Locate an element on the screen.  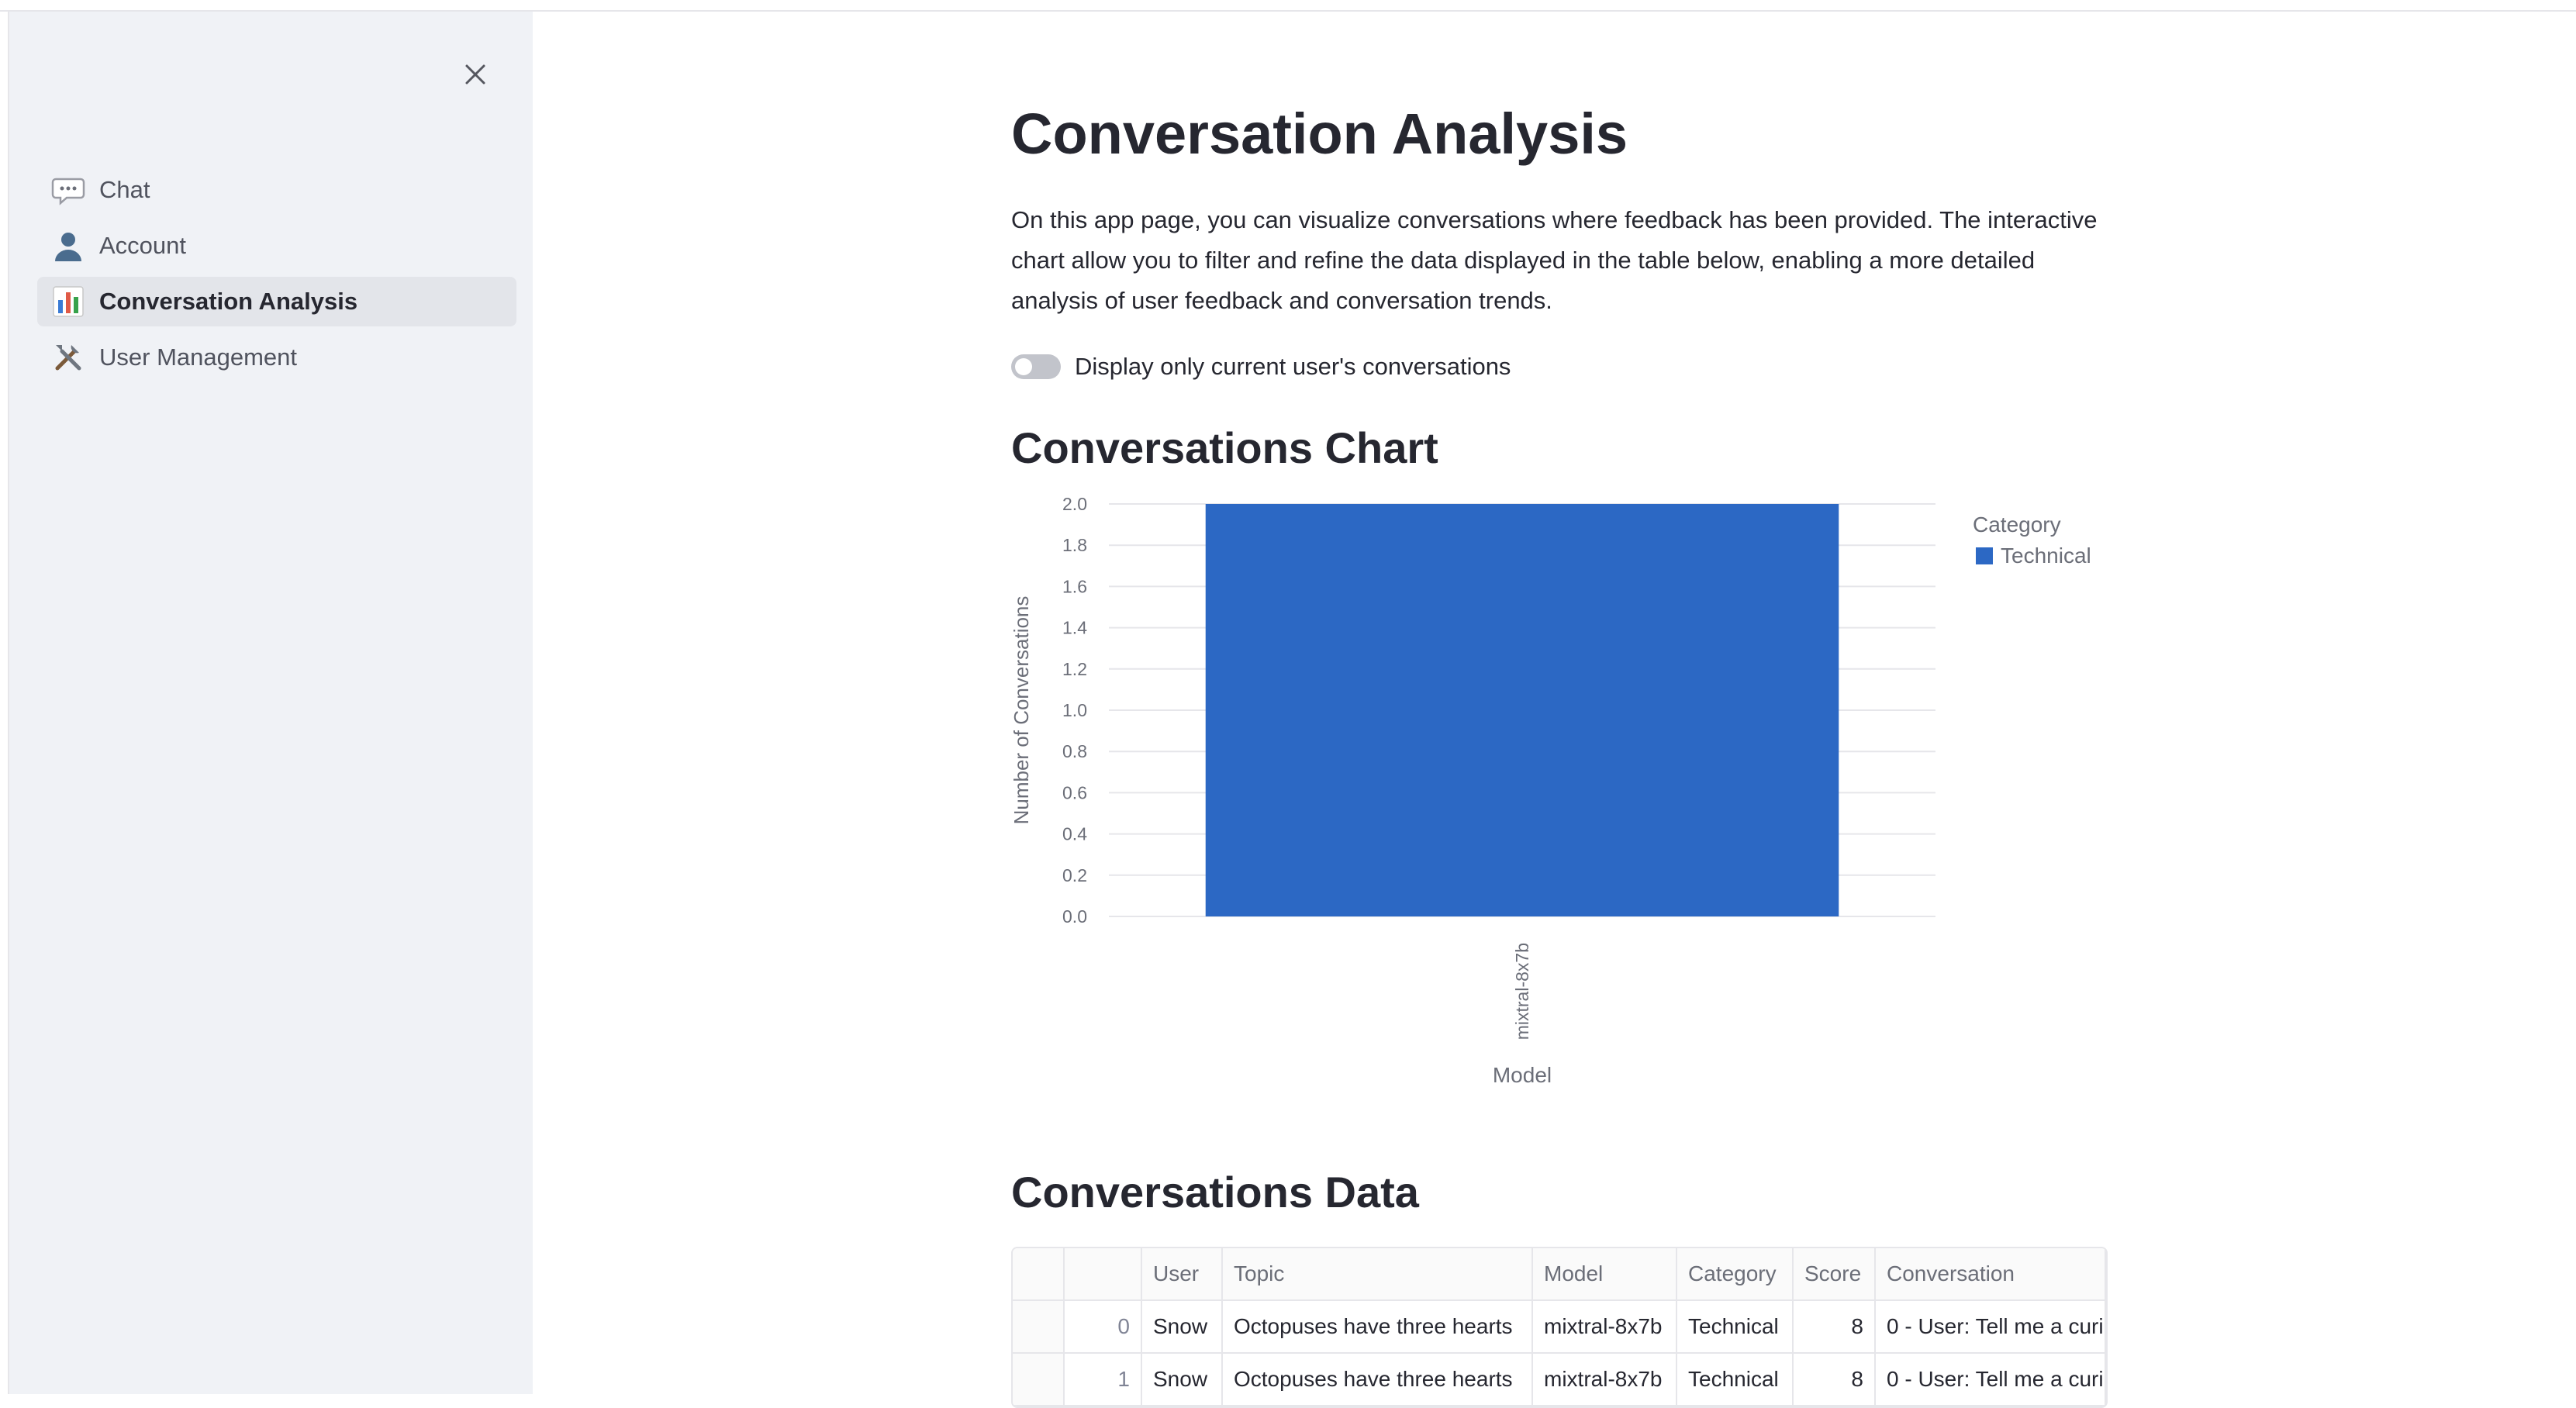
column-header-topic: Topic is located at coordinates (1378, 1275).